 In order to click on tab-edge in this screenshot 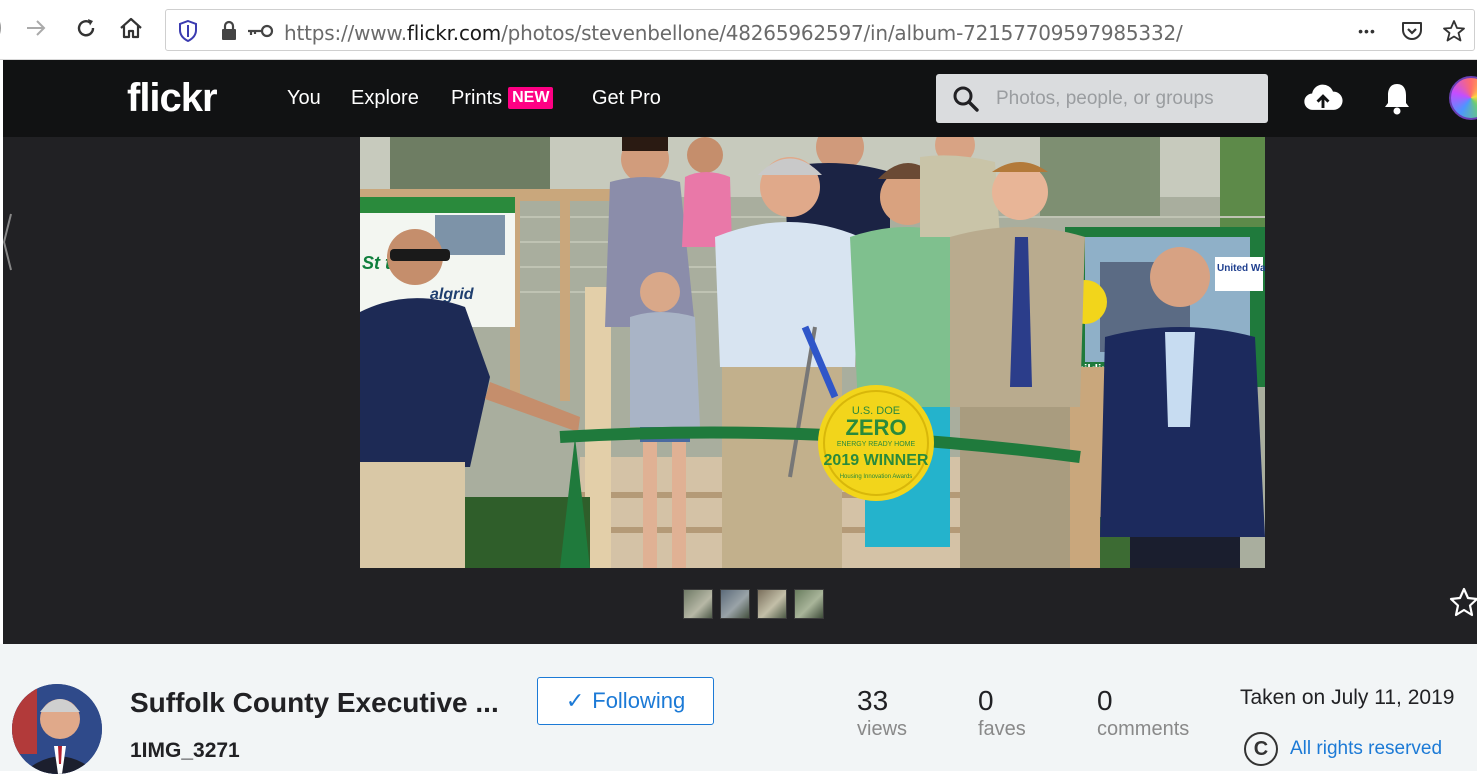, I will do `click(4, 28)`.